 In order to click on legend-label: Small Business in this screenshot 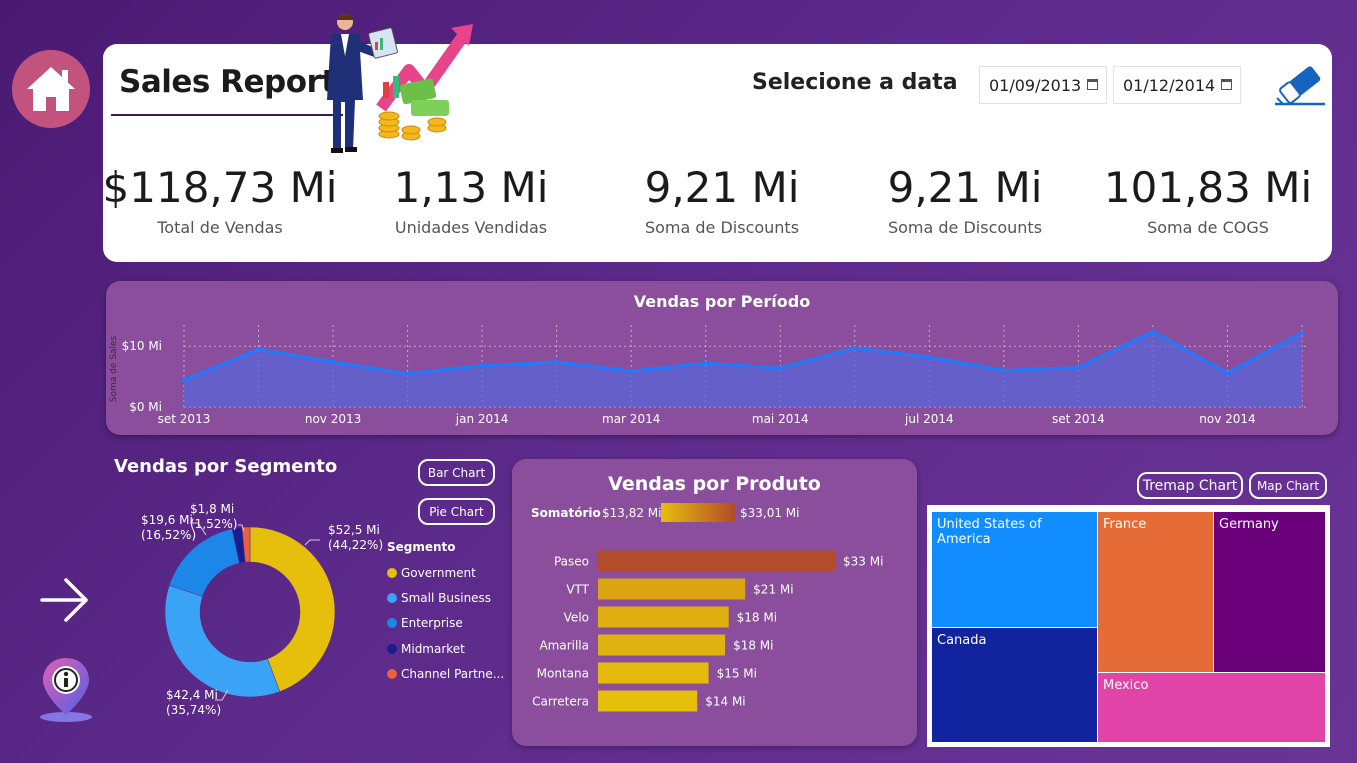, I will do `click(446, 597)`.